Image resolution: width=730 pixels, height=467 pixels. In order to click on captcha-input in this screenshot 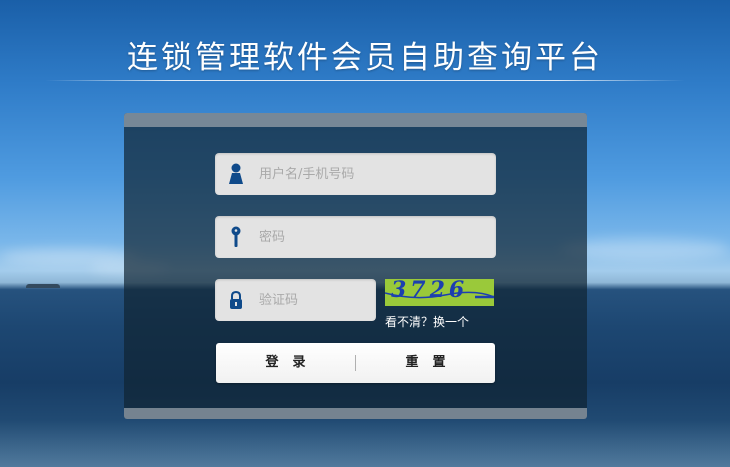, I will do `click(313, 300)`.